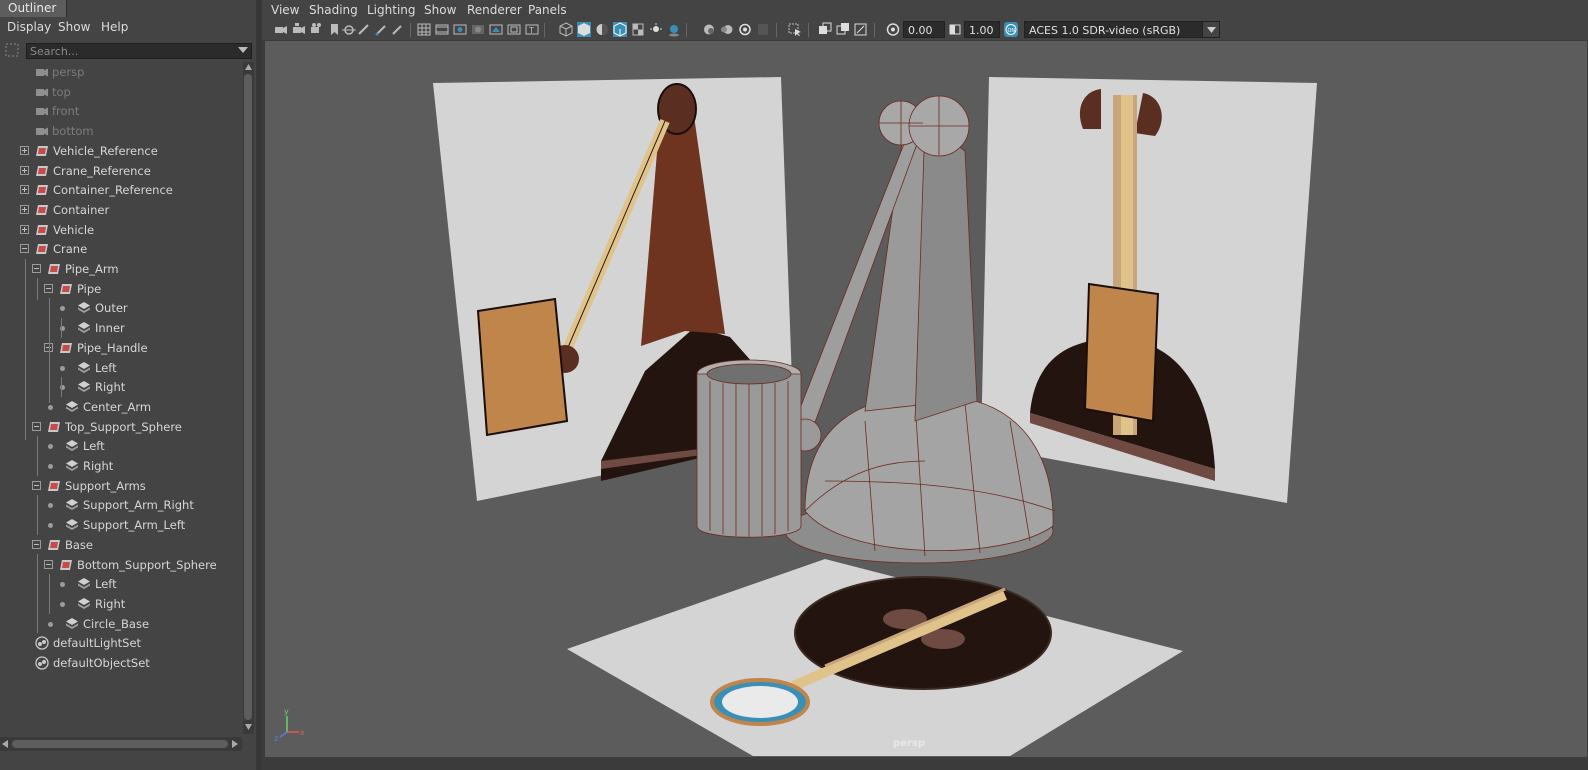 Image resolution: width=1588 pixels, height=770 pixels. What do you see at coordinates (114, 27) in the screenshot?
I see `menu-help: Help` at bounding box center [114, 27].